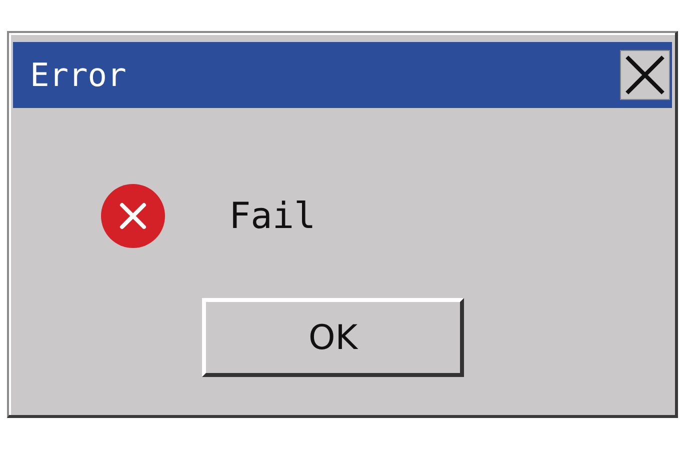 Image resolution: width=680 pixels, height=454 pixels. I want to click on close-button, so click(645, 75).